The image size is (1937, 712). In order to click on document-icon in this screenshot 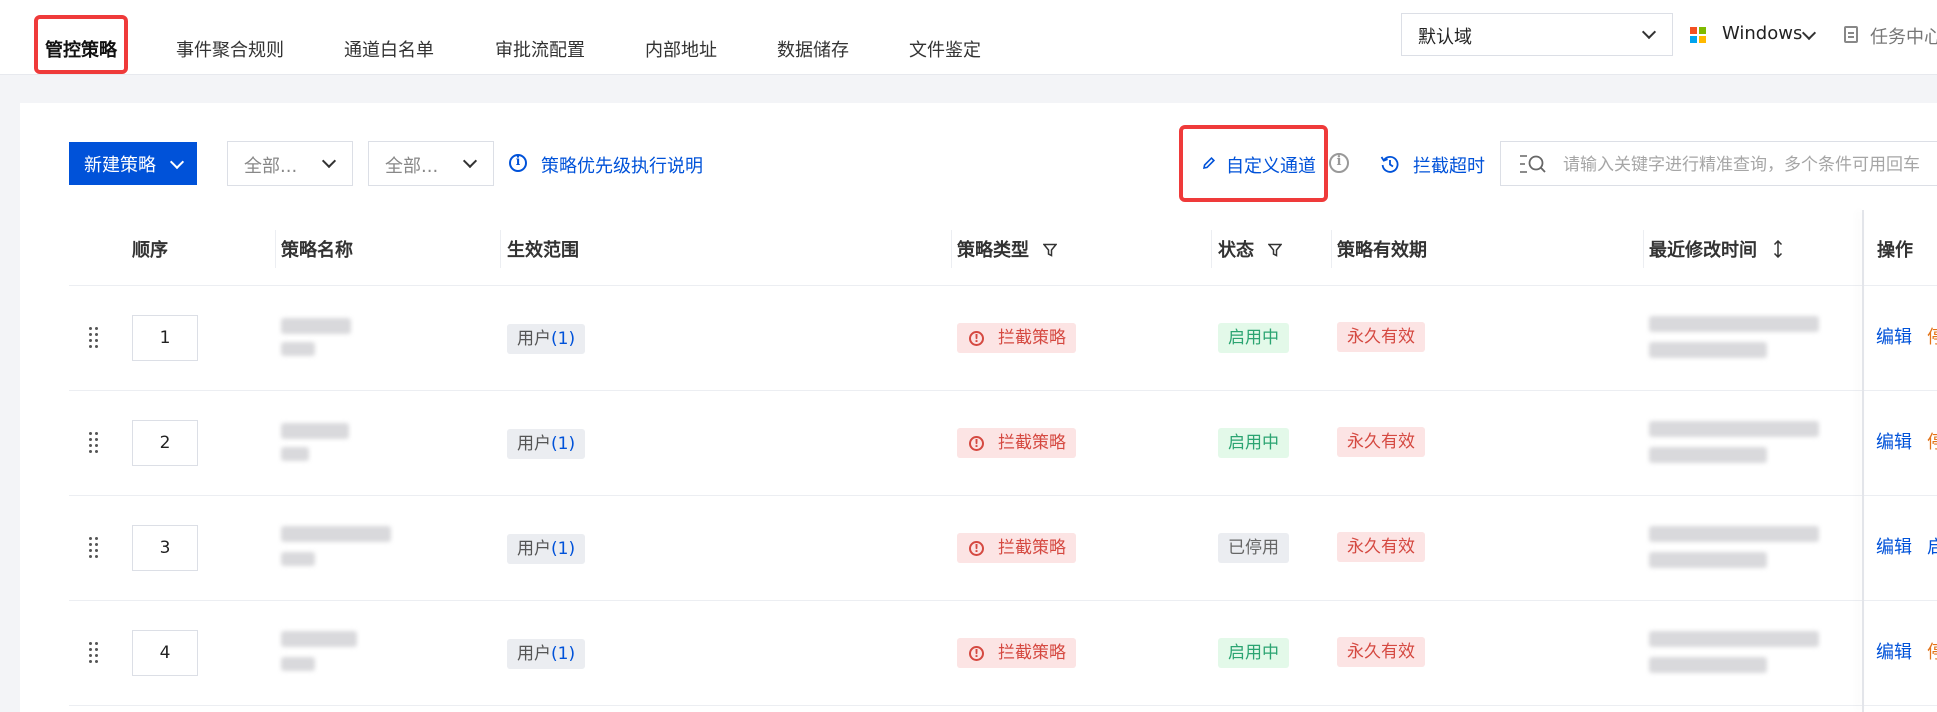, I will do `click(1851, 34)`.